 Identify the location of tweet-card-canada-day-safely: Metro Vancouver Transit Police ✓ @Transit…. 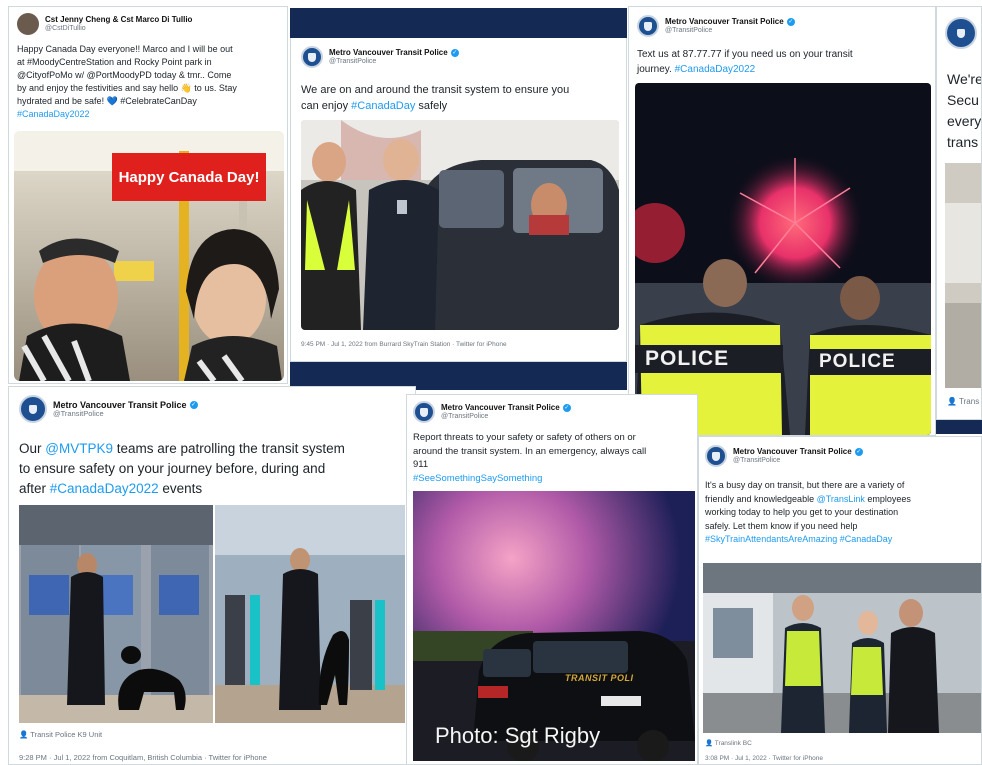
(458, 200).